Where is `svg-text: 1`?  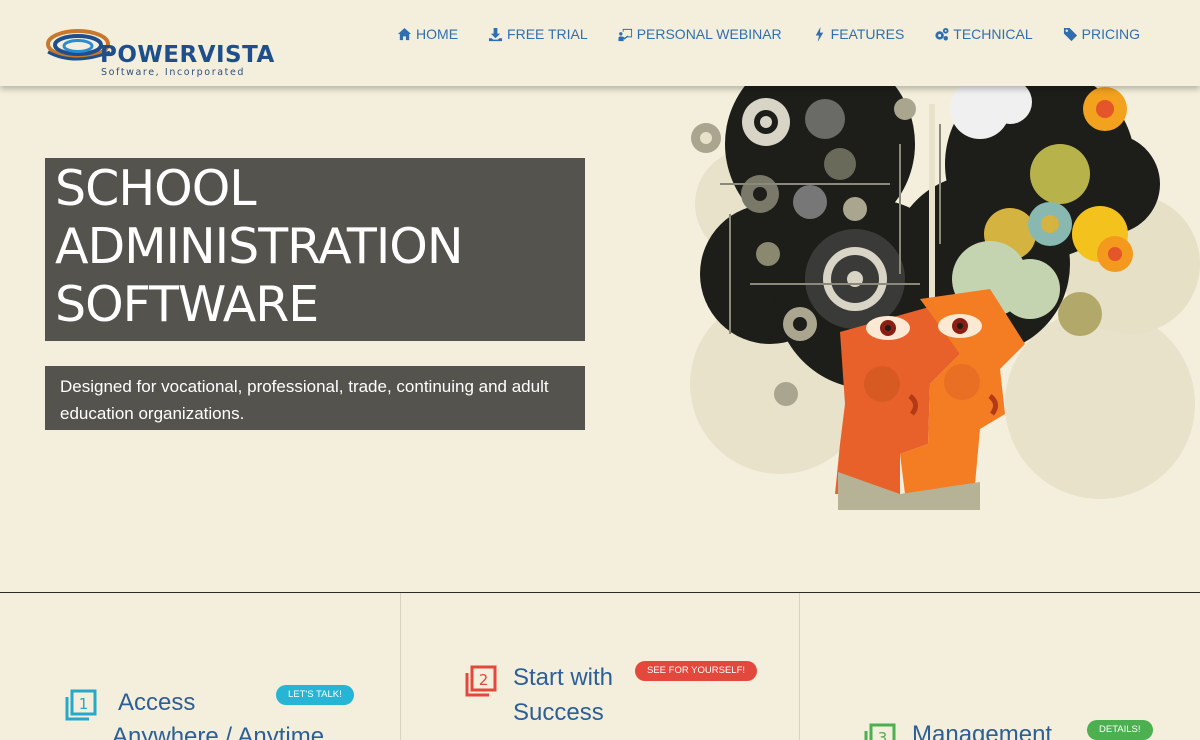
svg-text: 1 is located at coordinates (84, 704).